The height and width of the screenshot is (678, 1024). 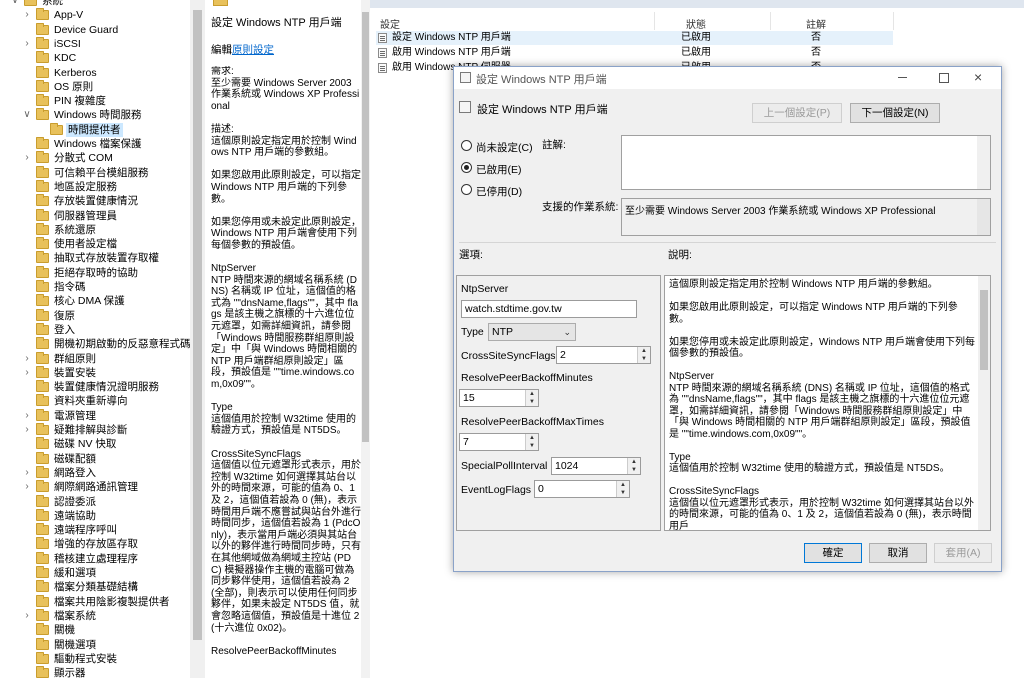 I want to click on tree-item: Windows 檔案保護, so click(x=95, y=144).